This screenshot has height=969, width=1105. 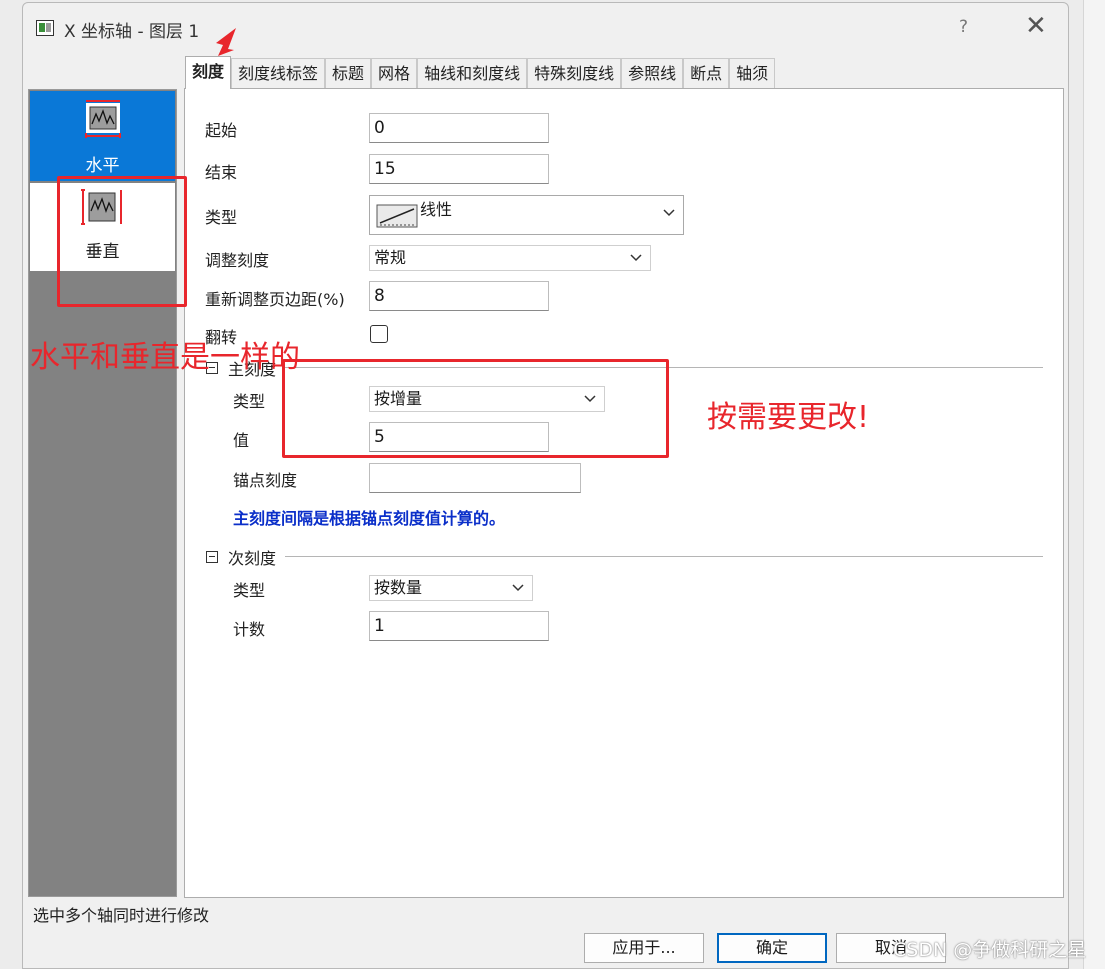 What do you see at coordinates (221, 217) in the screenshot?
I see `scale-type-label: 类型` at bounding box center [221, 217].